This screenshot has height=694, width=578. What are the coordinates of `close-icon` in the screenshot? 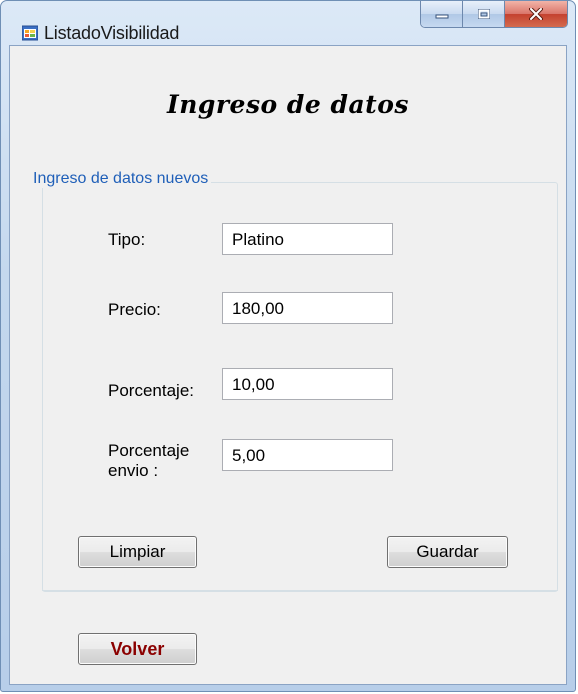 It's located at (536, 14).